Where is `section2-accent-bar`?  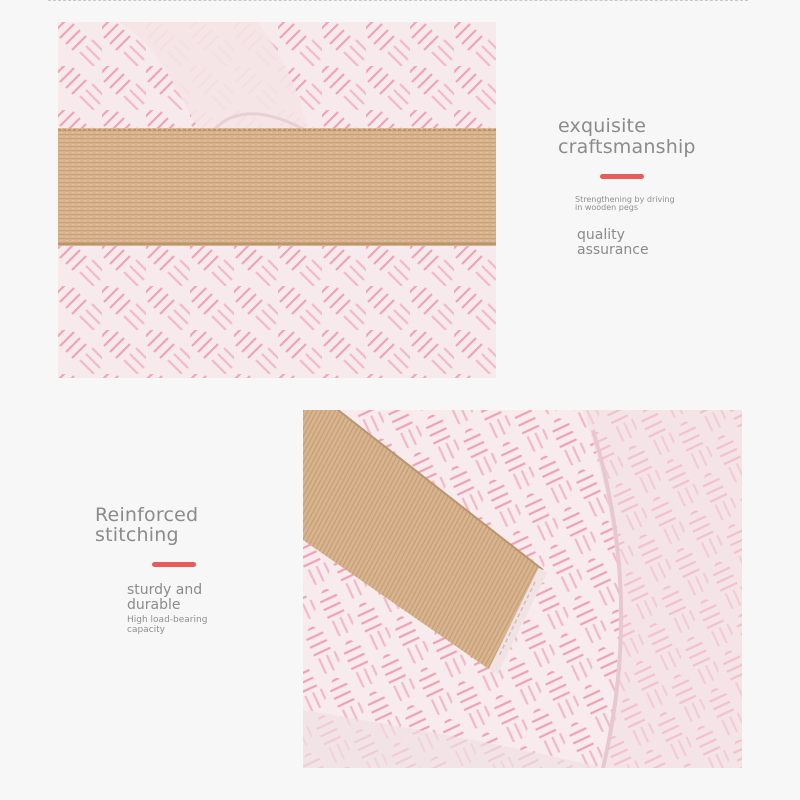
section2-accent-bar is located at coordinates (174, 564).